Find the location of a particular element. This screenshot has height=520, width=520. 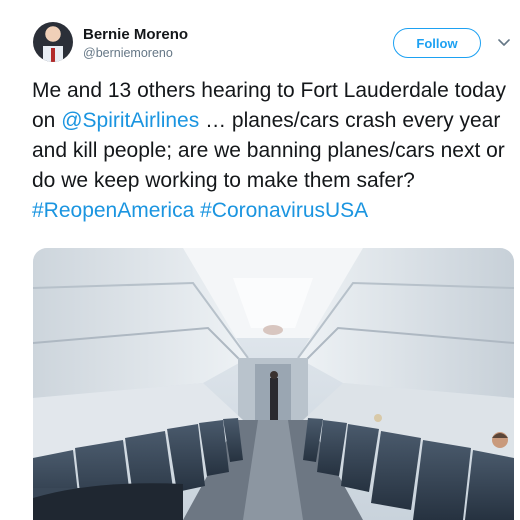

tweet-header: Bernie Moreno @berniemoreno Follow is located at coordinates (260, 35).